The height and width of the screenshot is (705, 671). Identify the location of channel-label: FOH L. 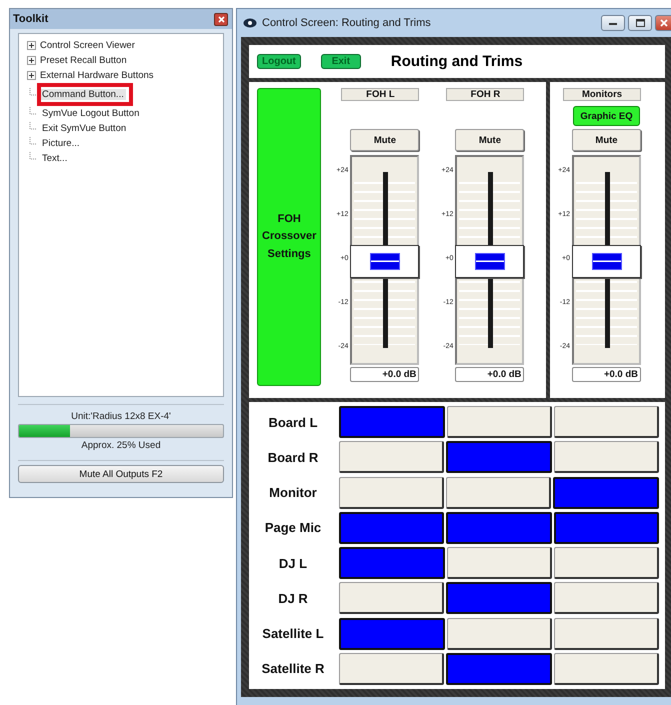
(380, 94).